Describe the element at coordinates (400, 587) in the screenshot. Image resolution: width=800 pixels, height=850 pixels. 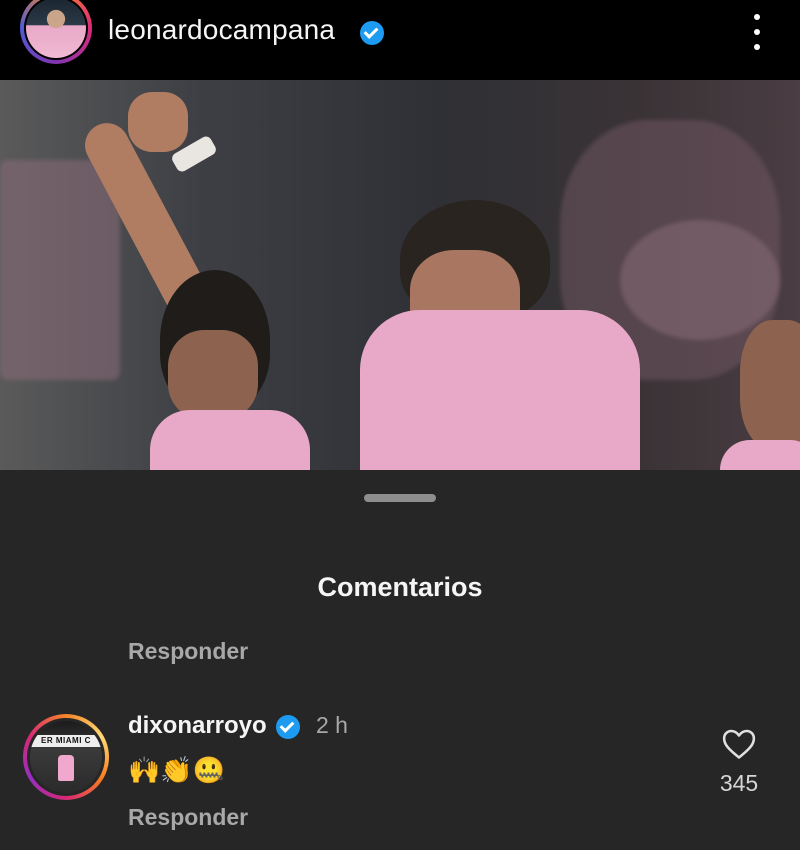
I see `sheet-title: Comentarios` at that location.